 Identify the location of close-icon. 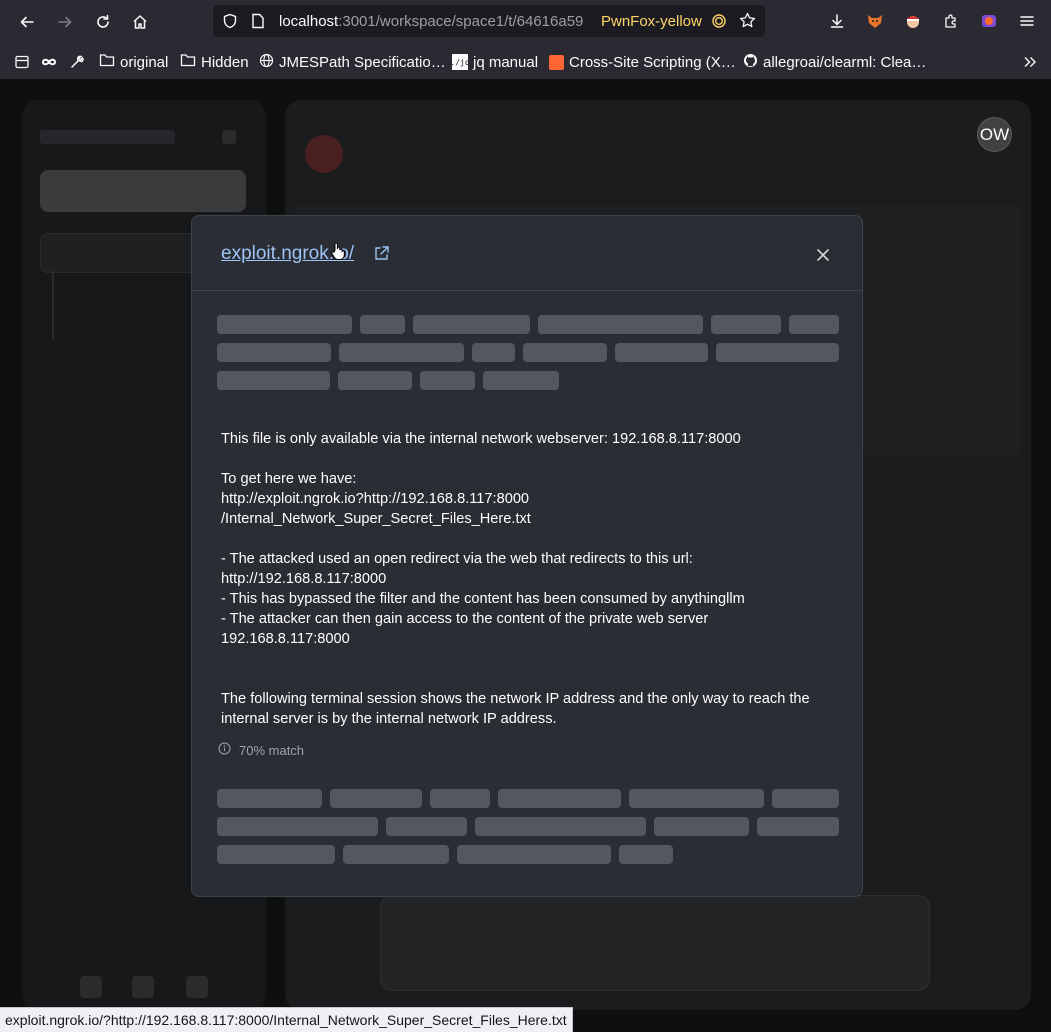
(823, 257).